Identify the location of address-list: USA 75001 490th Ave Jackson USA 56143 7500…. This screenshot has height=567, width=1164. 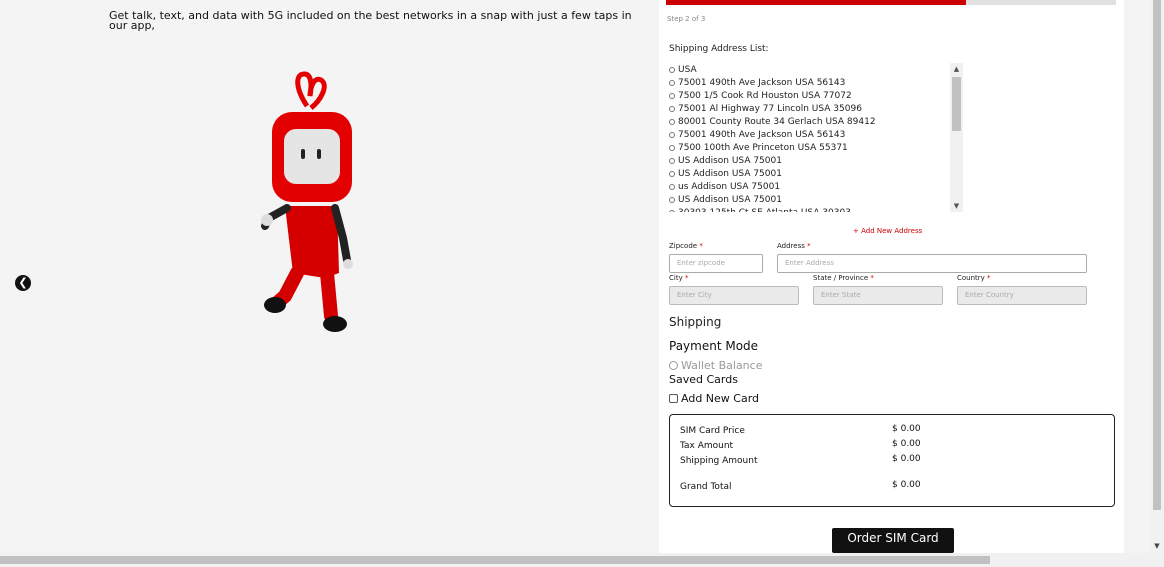
(816, 137).